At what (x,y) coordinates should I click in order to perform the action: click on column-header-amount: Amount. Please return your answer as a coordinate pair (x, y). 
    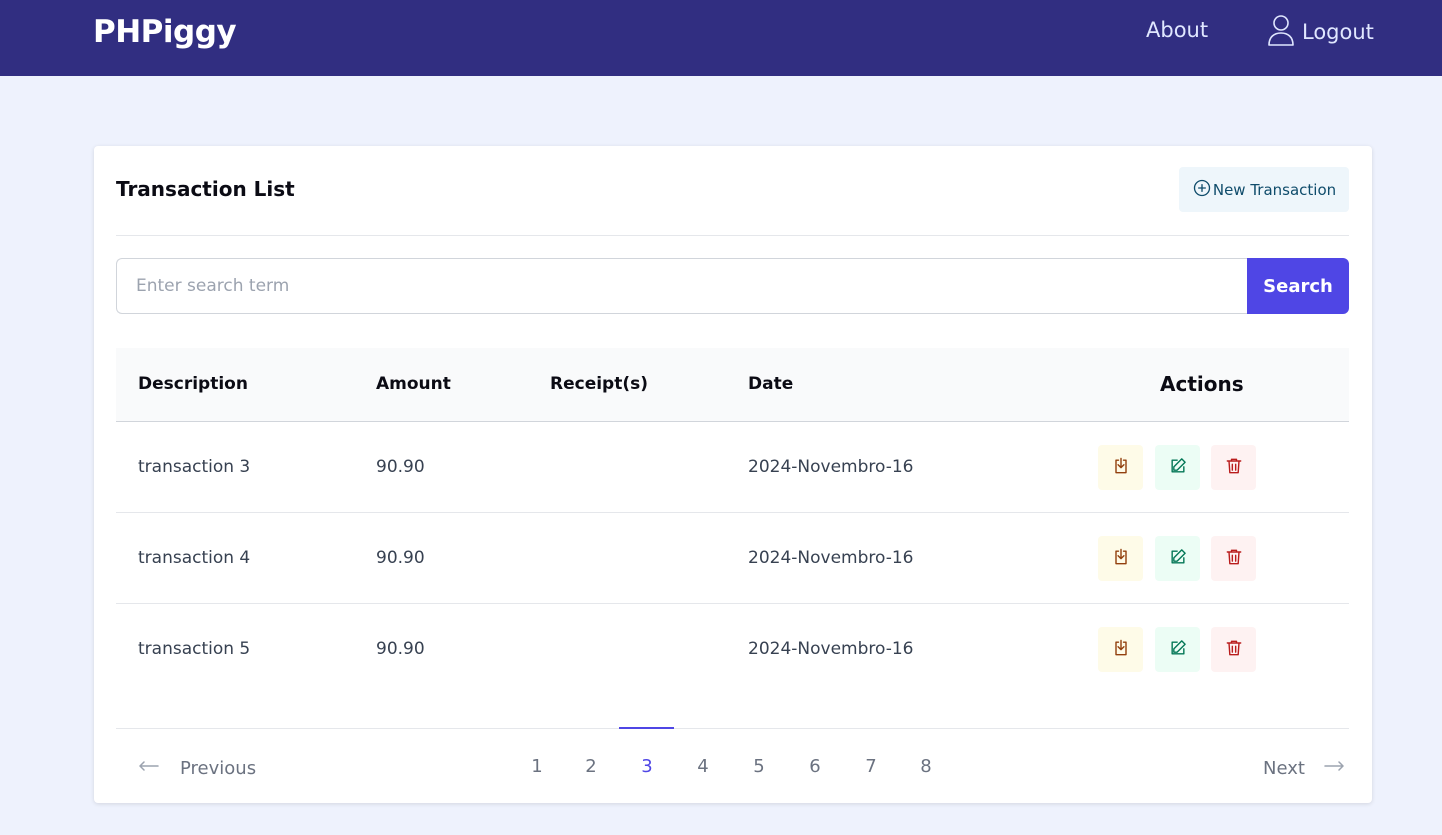
    Looking at the image, I should click on (413, 384).